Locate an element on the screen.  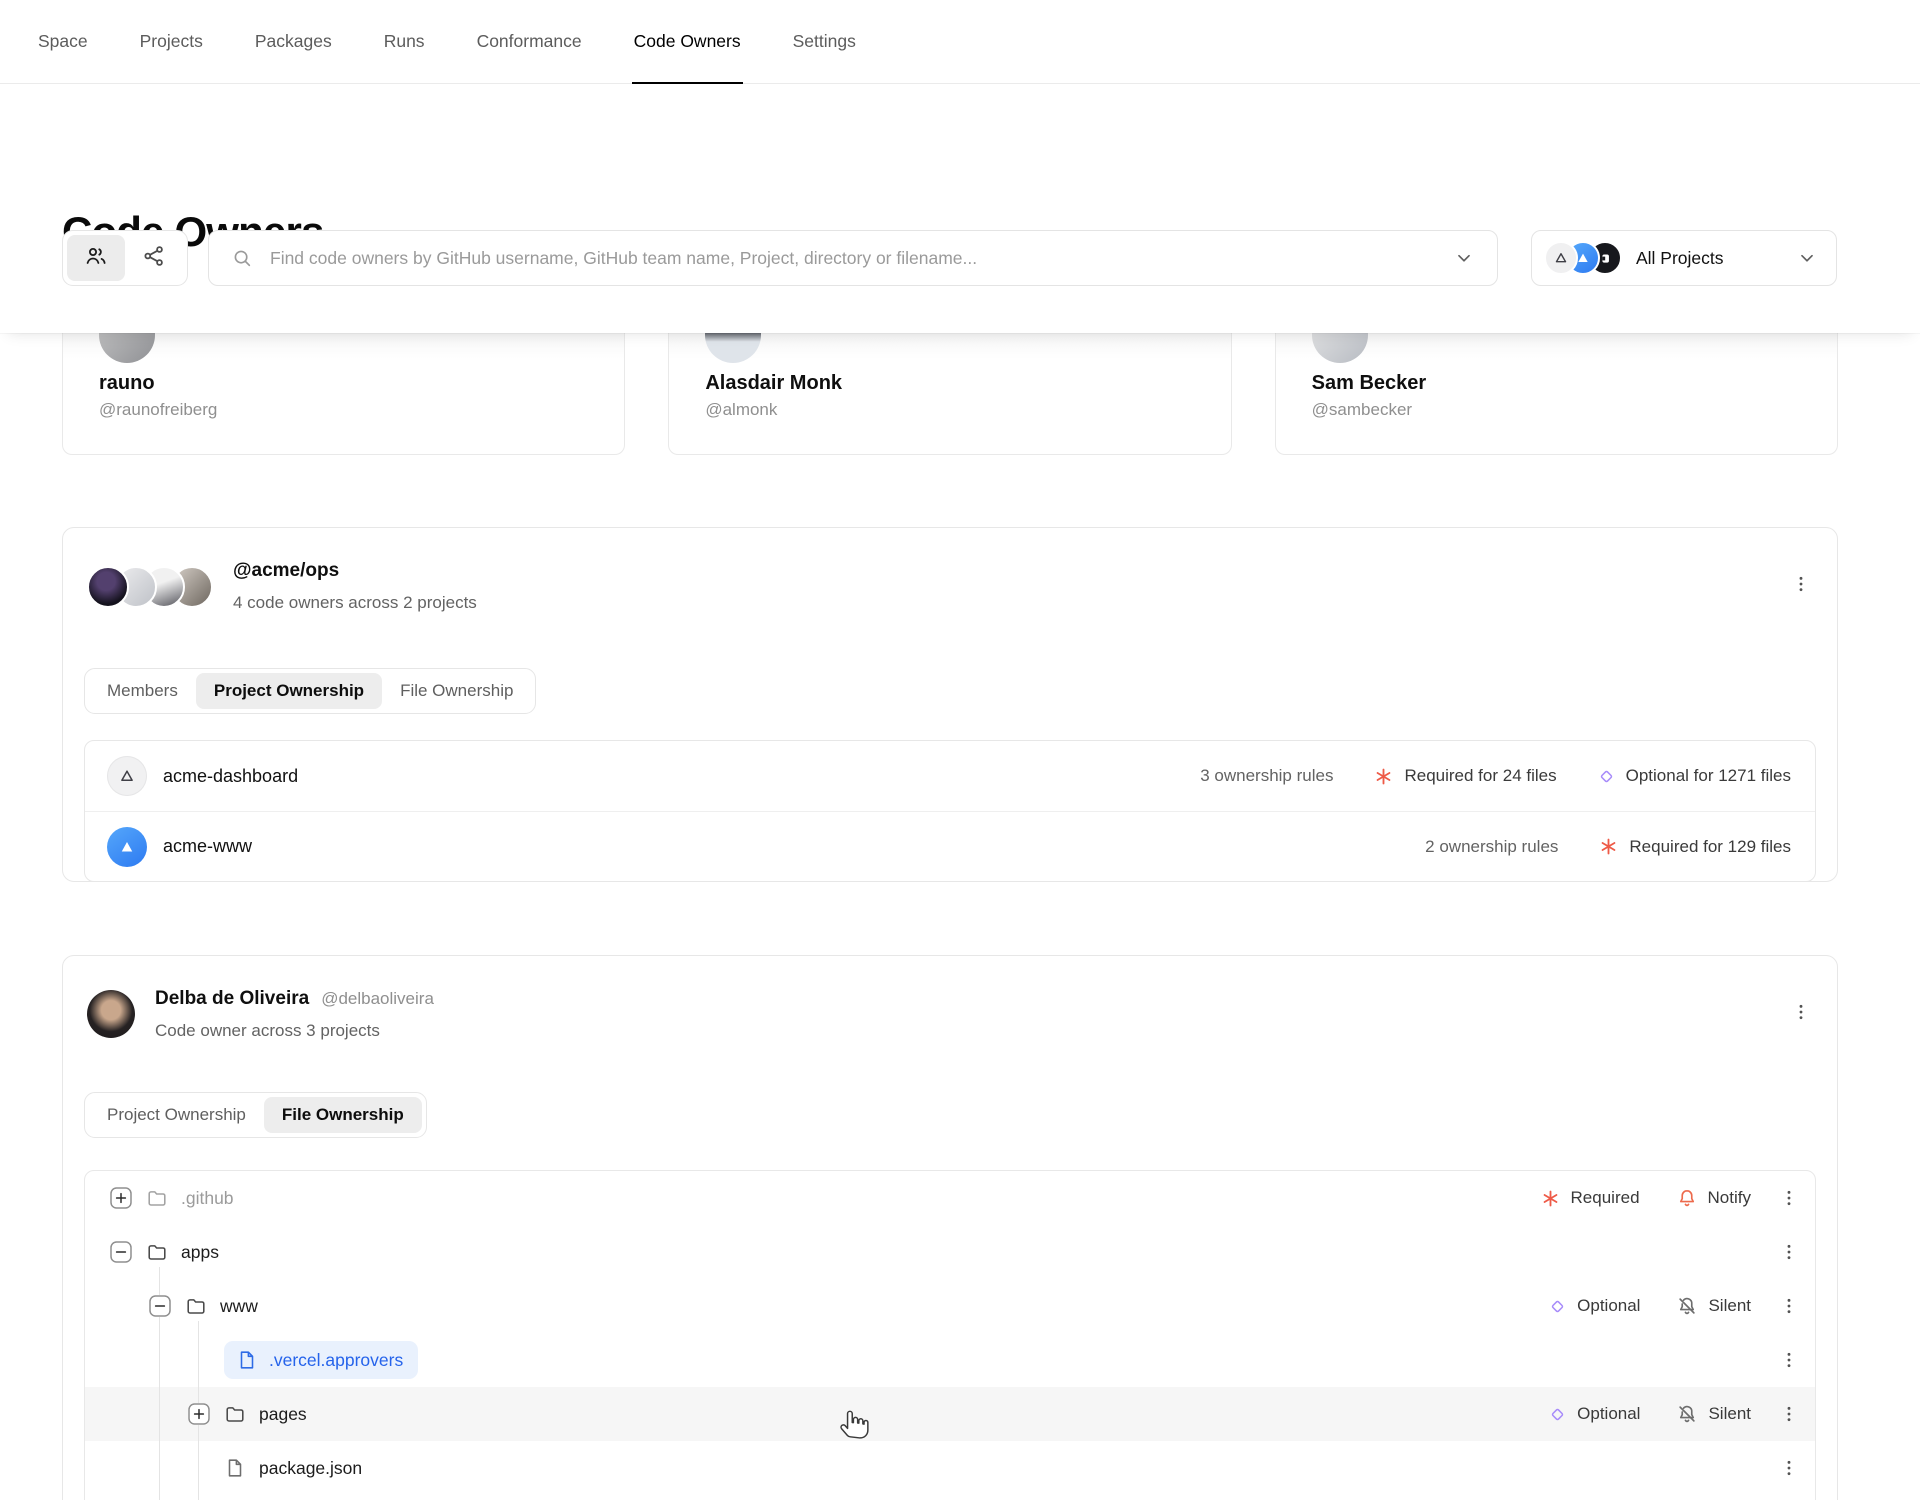
file-icon is located at coordinates (235, 1468).